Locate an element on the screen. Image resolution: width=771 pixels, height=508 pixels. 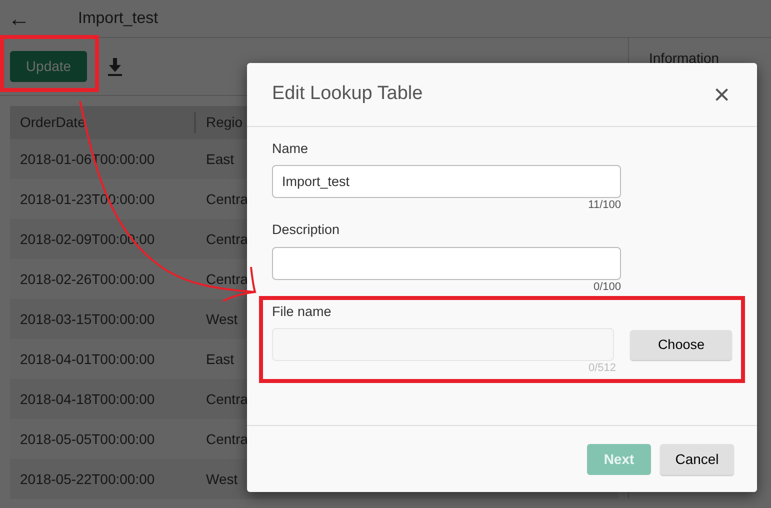
column-header: OrderDate is located at coordinates (103, 122).